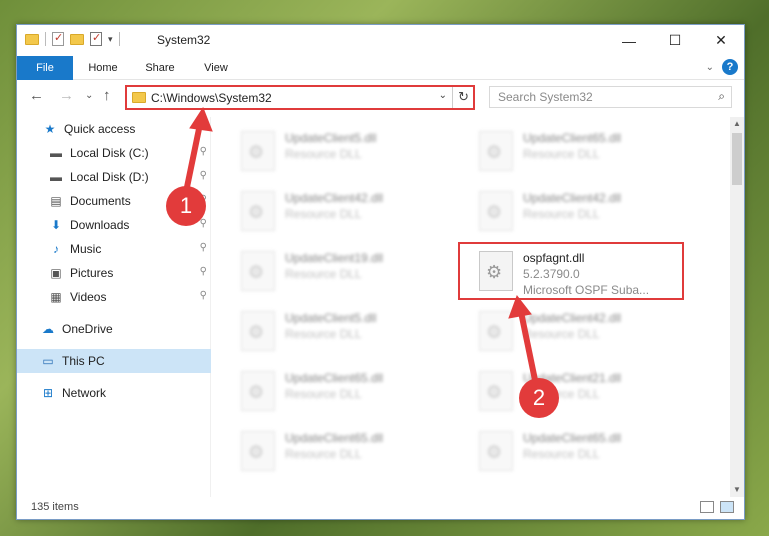 The height and width of the screenshot is (536, 769). What do you see at coordinates (216, 68) in the screenshot?
I see `tab-view: View` at bounding box center [216, 68].